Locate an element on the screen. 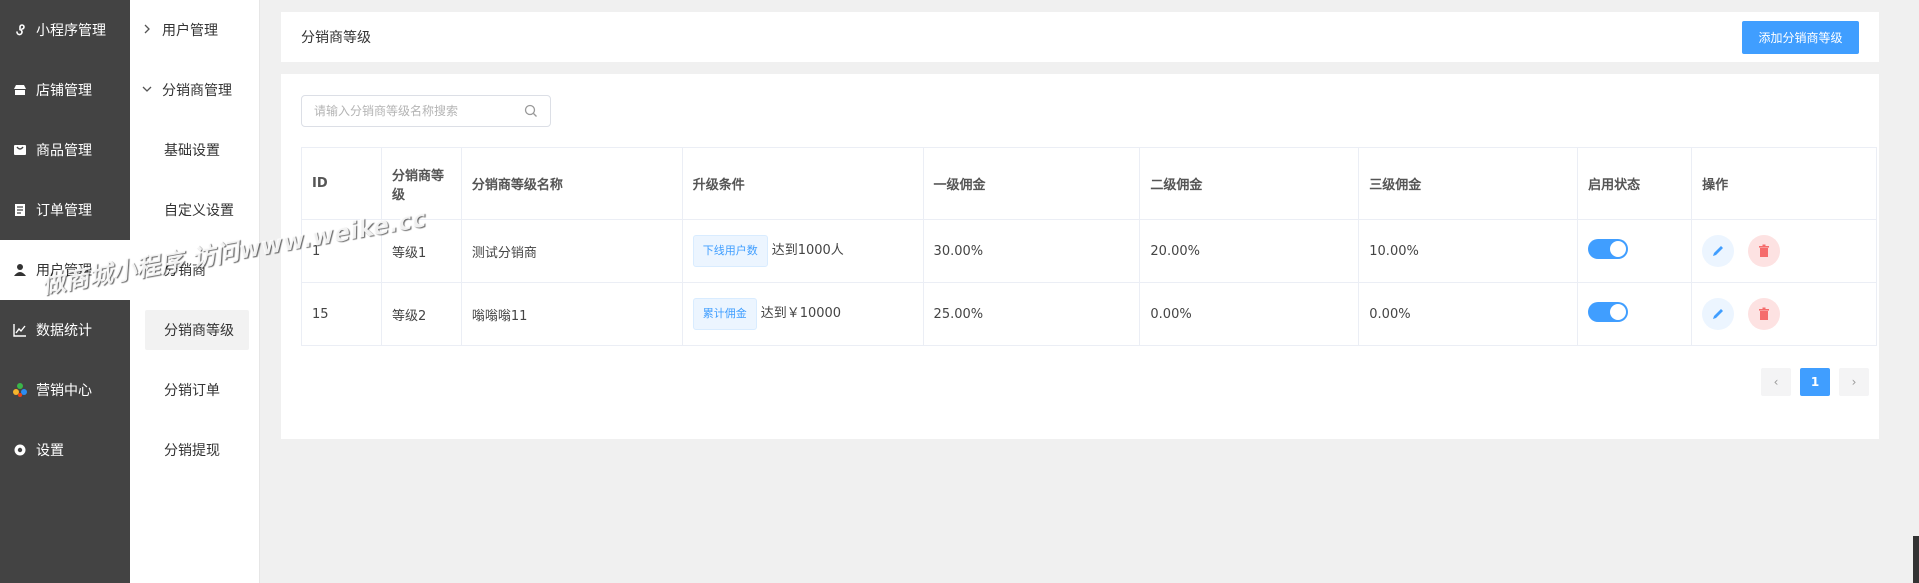 The height and width of the screenshot is (583, 1919). main-sidebar: 小程序管理 店铺管理 商品管理 订单管理 用户管理 数据统计 营销中心 设置 is located at coordinates (65, 291).